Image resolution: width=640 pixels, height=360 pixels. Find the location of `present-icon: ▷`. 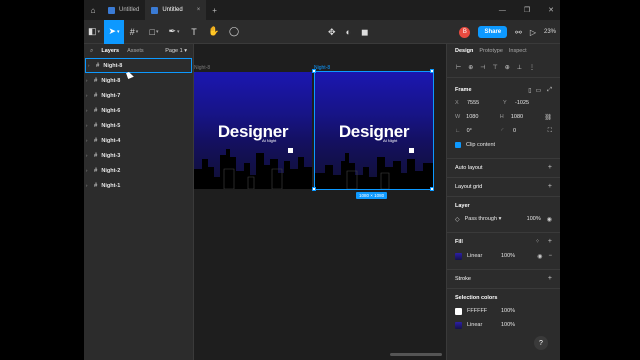

present-icon: ▷ is located at coordinates (533, 32).